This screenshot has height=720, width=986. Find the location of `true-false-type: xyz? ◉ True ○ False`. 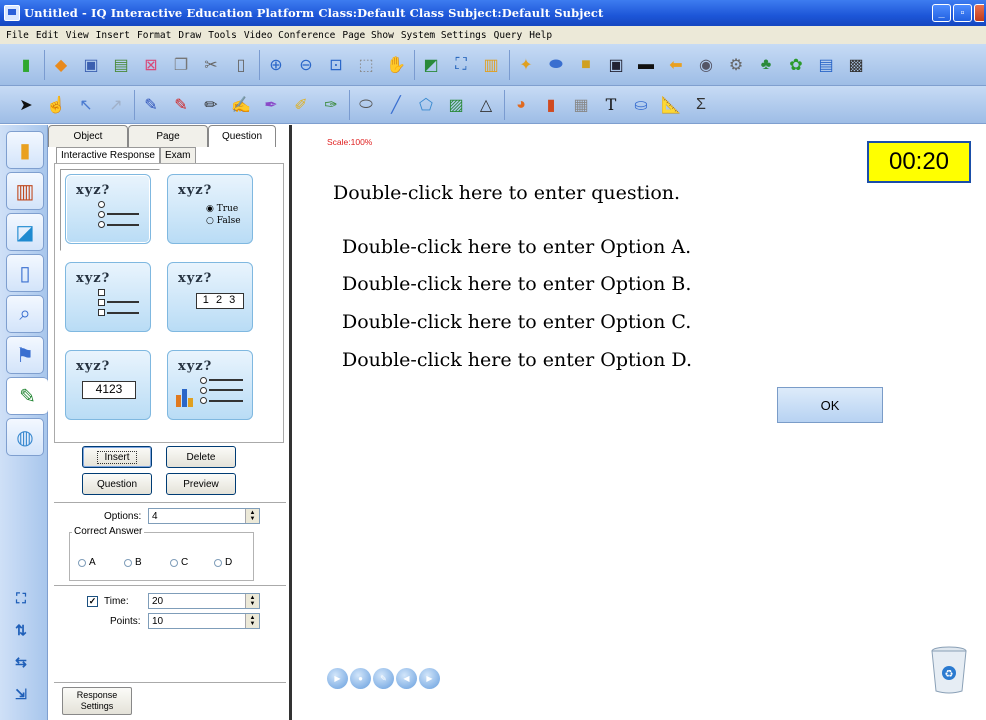

true-false-type: xyz? ◉ True ○ False is located at coordinates (210, 209).